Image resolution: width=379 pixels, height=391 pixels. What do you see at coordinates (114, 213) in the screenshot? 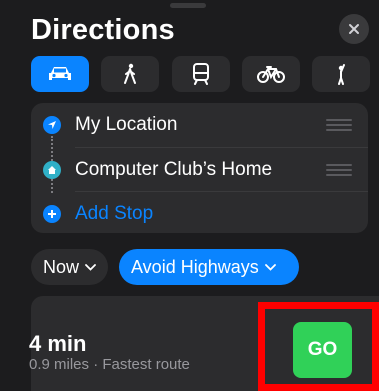
I see `add-stop-label: Add Stop` at bounding box center [114, 213].